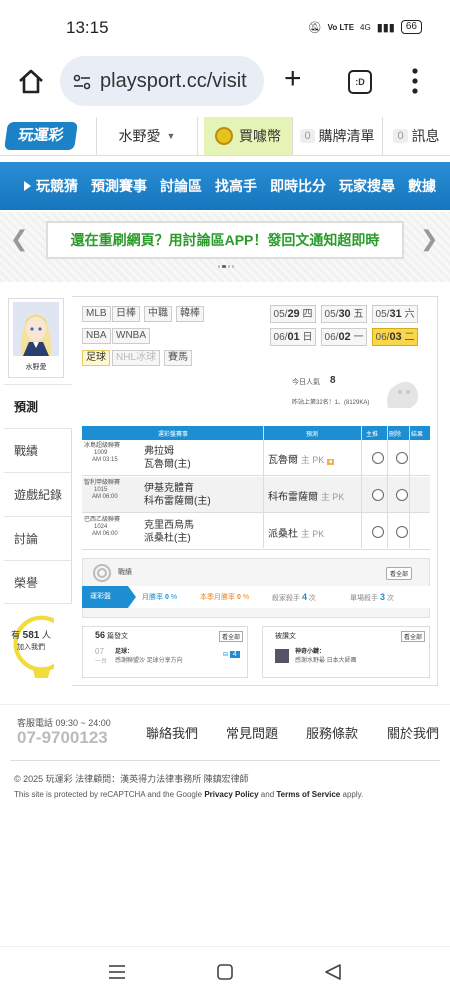 The image size is (450, 1000). What do you see at coordinates (19, 239) in the screenshot?
I see `banner-prev-icon: ❮` at bounding box center [19, 239].